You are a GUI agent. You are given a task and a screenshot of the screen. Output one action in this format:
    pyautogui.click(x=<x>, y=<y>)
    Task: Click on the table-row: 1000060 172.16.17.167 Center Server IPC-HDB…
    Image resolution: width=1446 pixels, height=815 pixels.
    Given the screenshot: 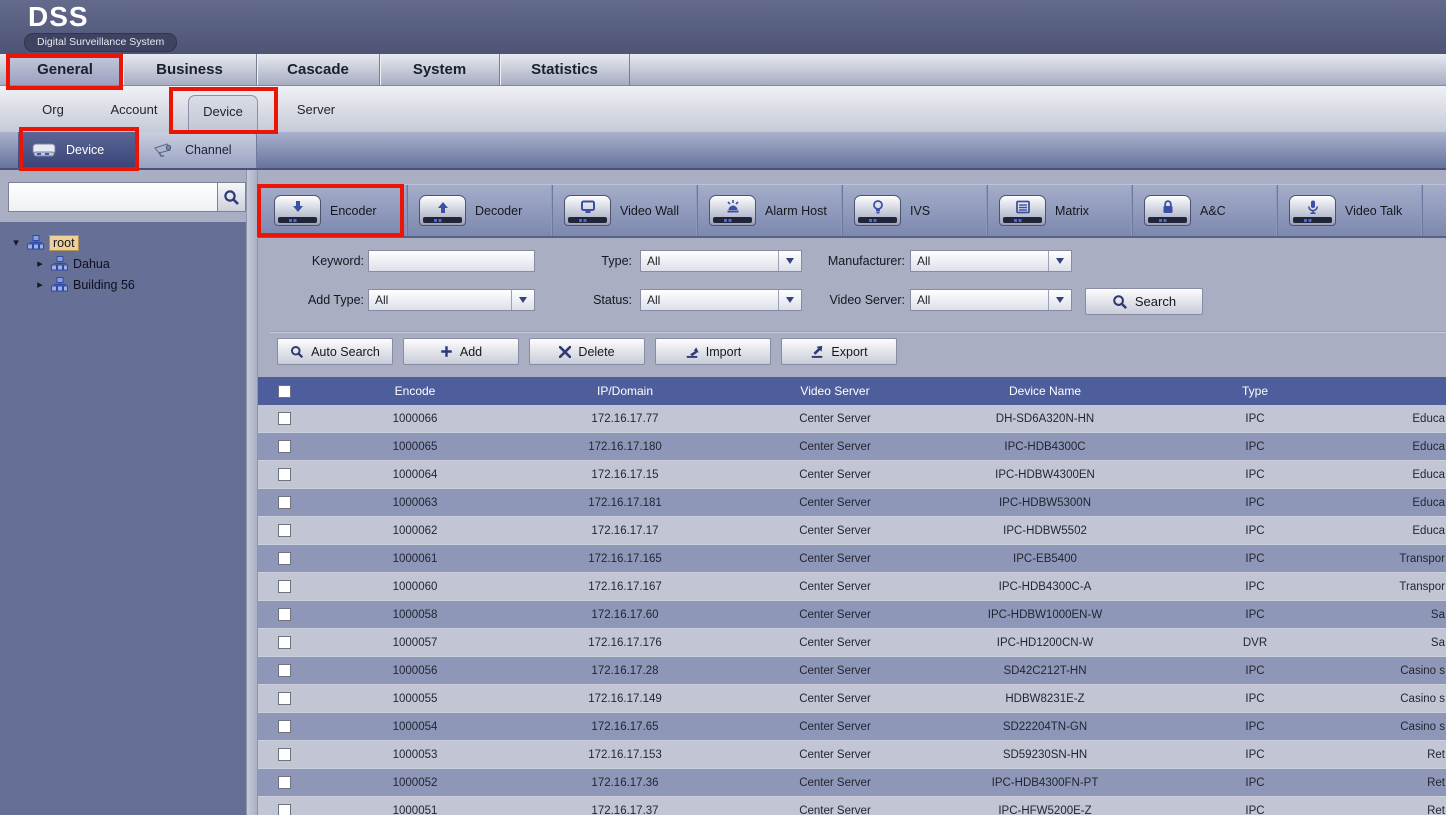 What is the action you would take?
    pyautogui.click(x=852, y=587)
    